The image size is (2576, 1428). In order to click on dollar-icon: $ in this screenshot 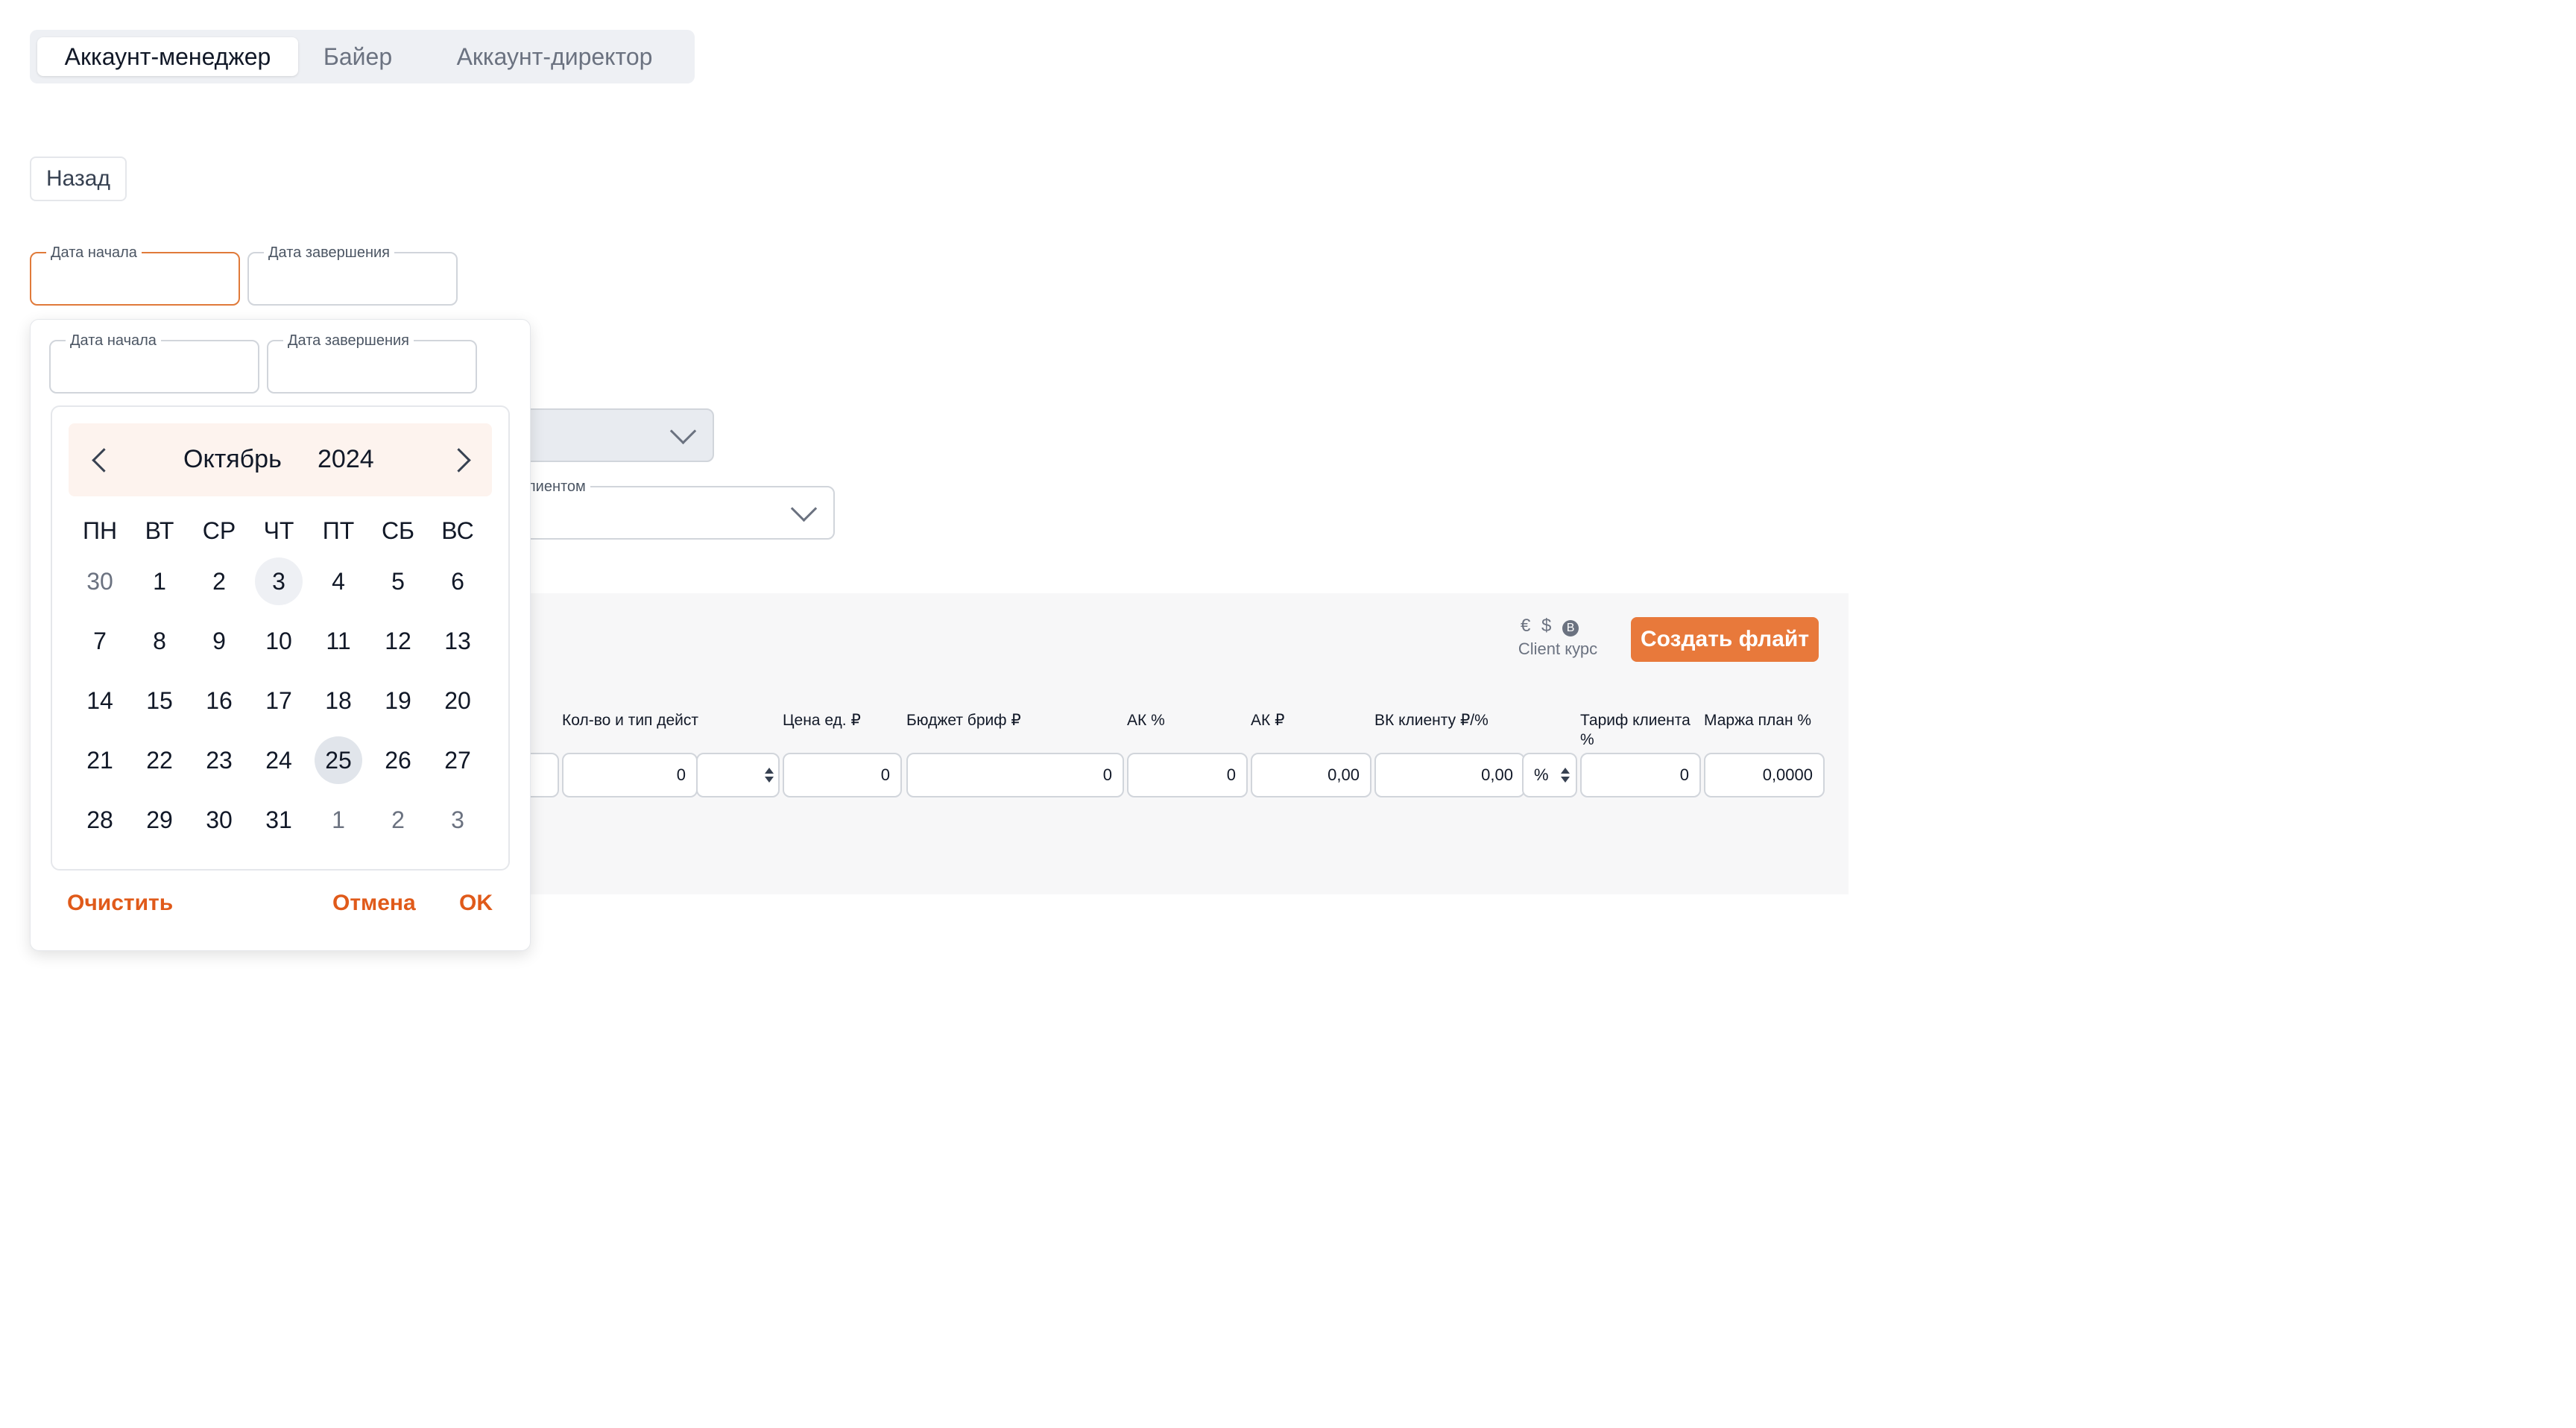, I will do `click(1546, 626)`.